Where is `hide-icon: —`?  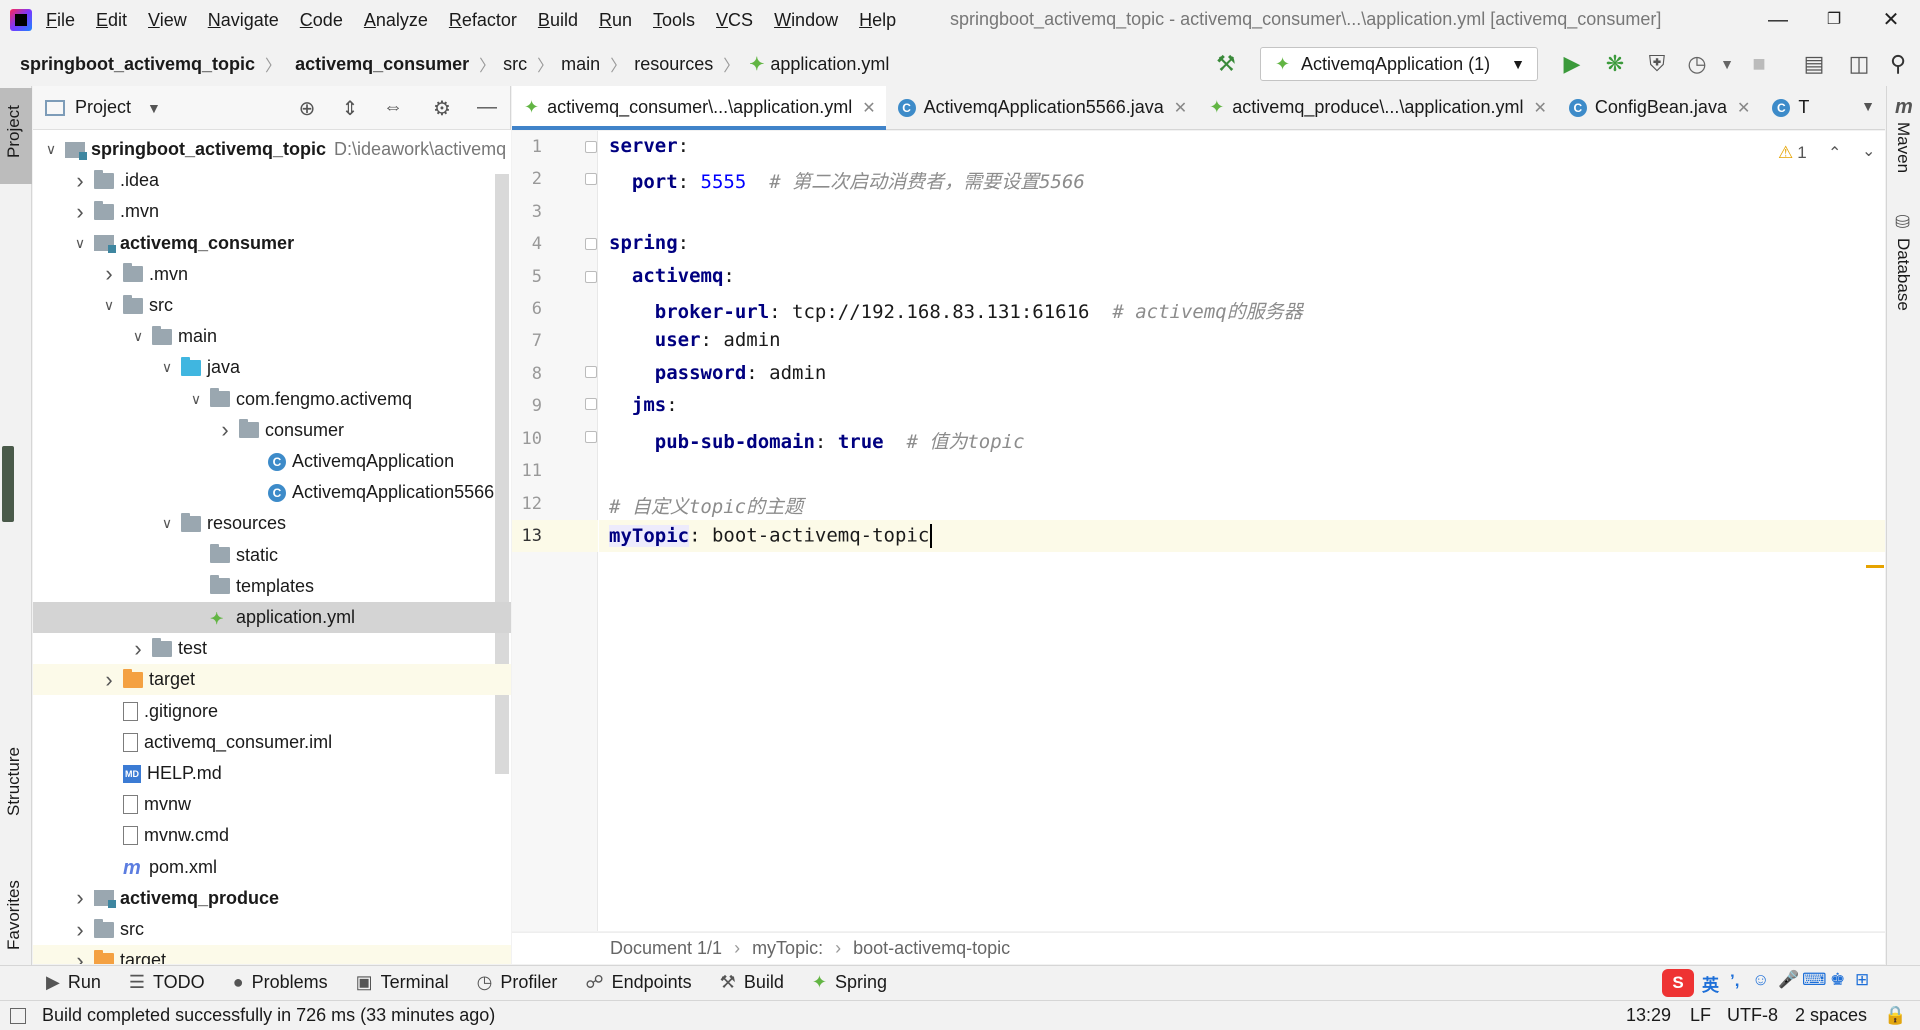
hide-icon: — is located at coordinates (487, 108).